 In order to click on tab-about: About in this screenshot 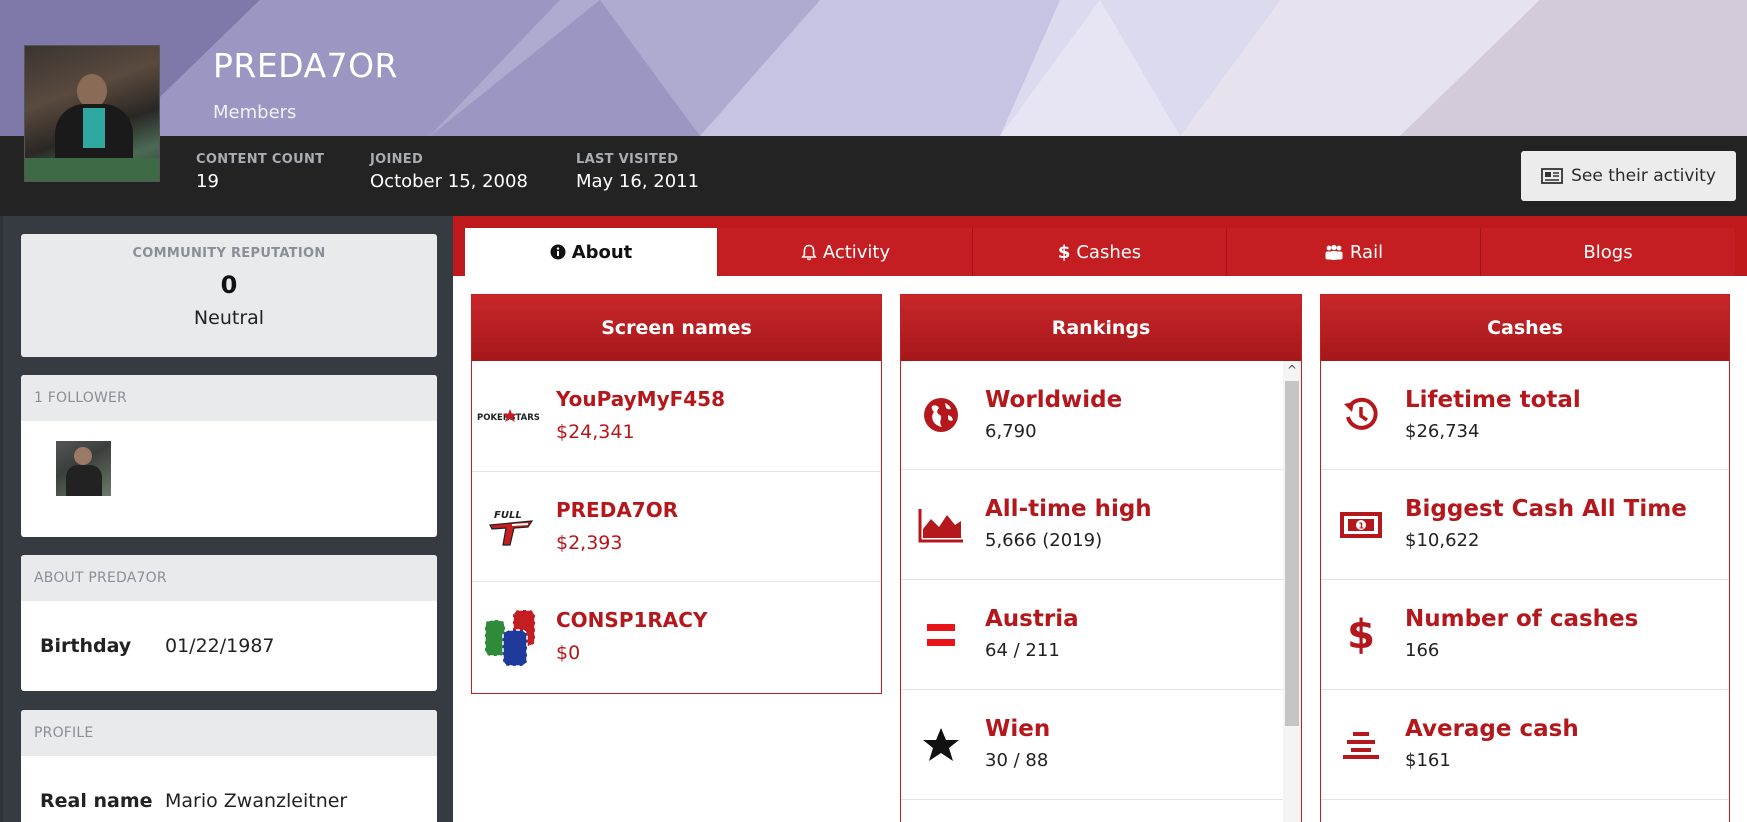, I will do `click(591, 252)`.